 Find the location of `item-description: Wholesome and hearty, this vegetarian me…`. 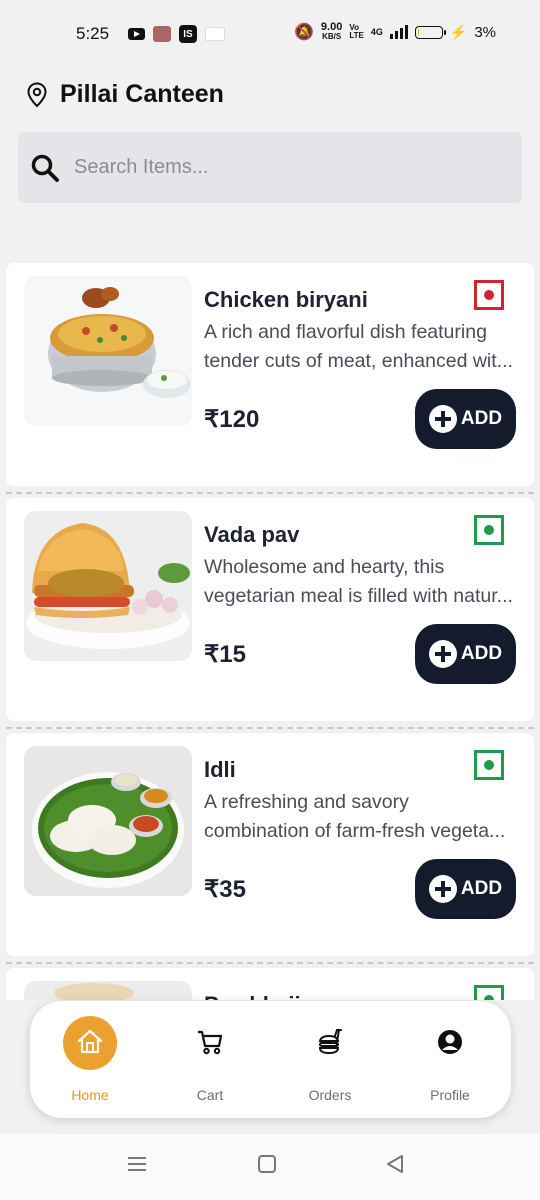

item-description: Wholesome and hearty, this vegetarian me… is located at coordinates (369, 582).